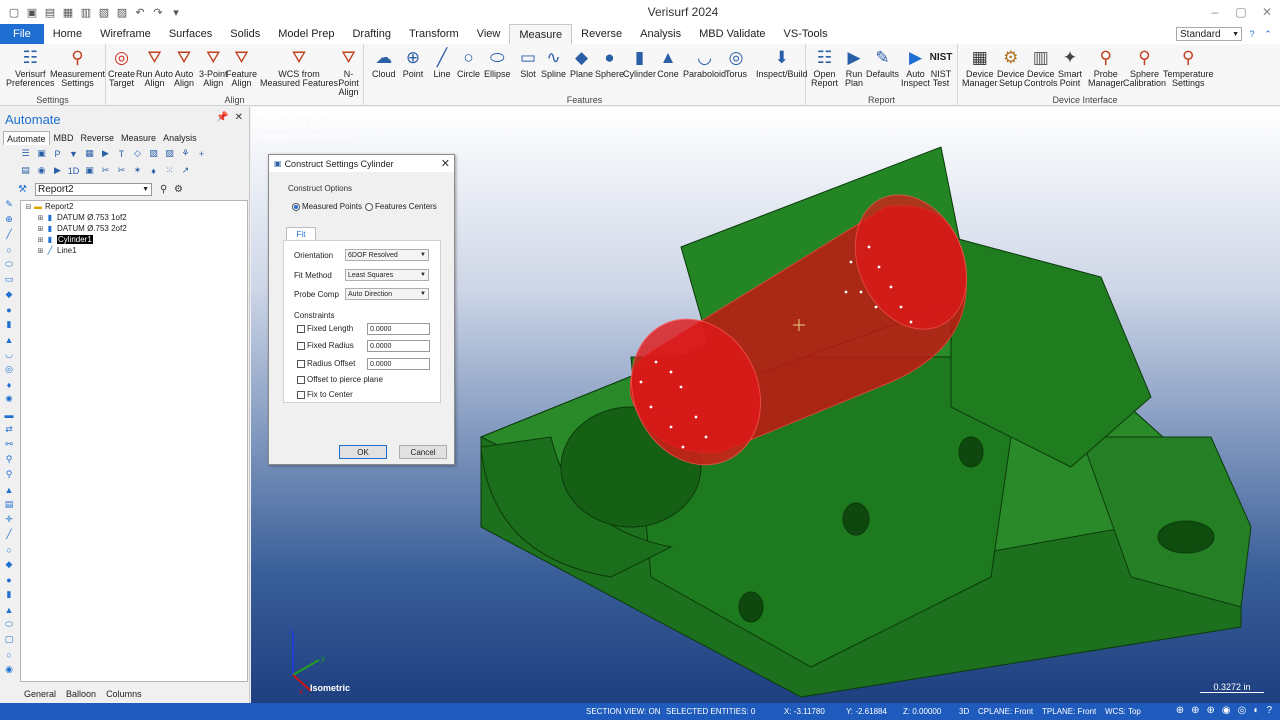 The height and width of the screenshot is (720, 1280). I want to click on measure-circle2-icon: ○, so click(9, 549).